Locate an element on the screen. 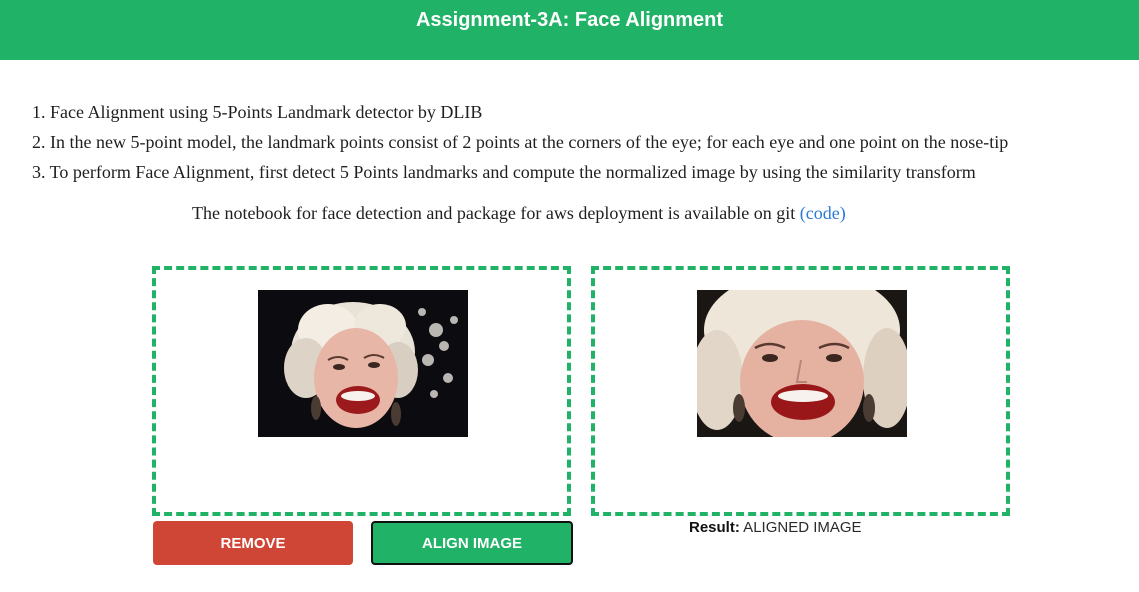 Image resolution: width=1139 pixels, height=592 pixels. result-value: ALIGNED IMAGE is located at coordinates (800, 527).